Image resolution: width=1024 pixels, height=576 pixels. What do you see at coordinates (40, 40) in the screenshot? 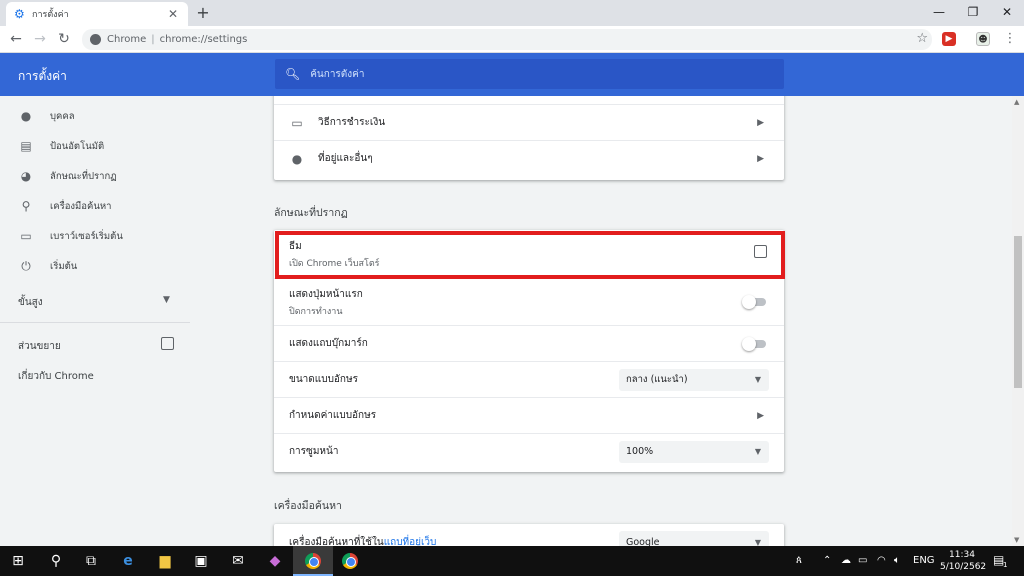
I see `forward-button: →` at bounding box center [40, 40].